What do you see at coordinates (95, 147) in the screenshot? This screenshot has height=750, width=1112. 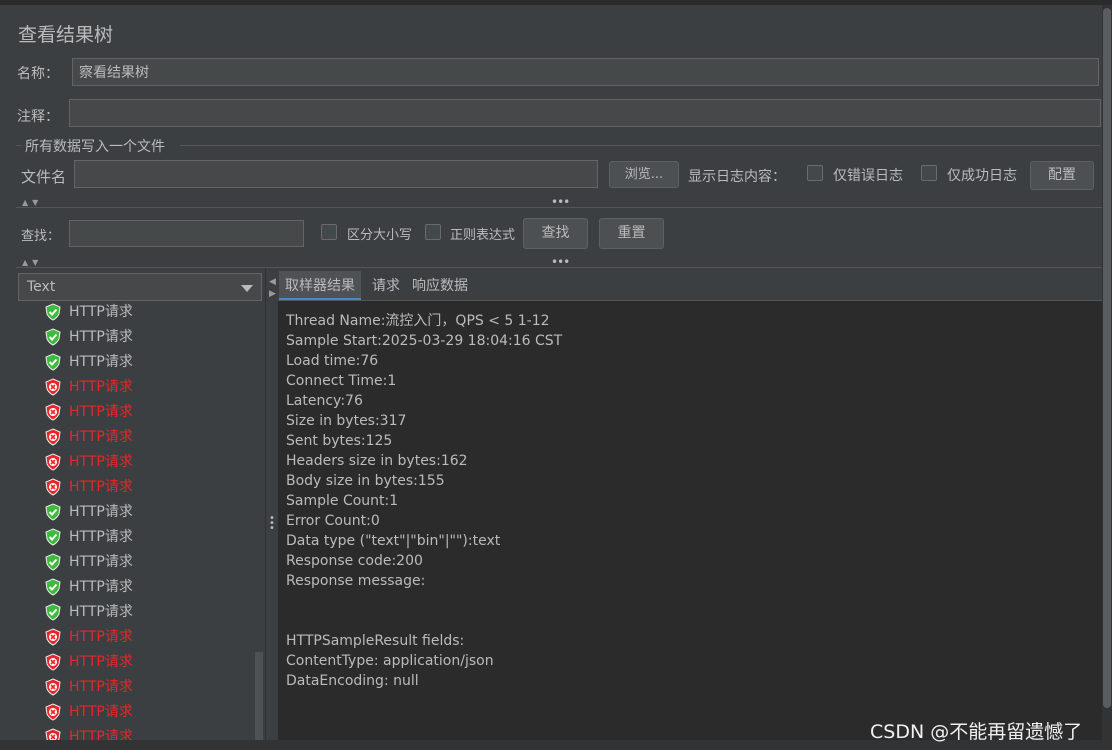 I see `file-group-title: 所有数据写入一个文件` at bounding box center [95, 147].